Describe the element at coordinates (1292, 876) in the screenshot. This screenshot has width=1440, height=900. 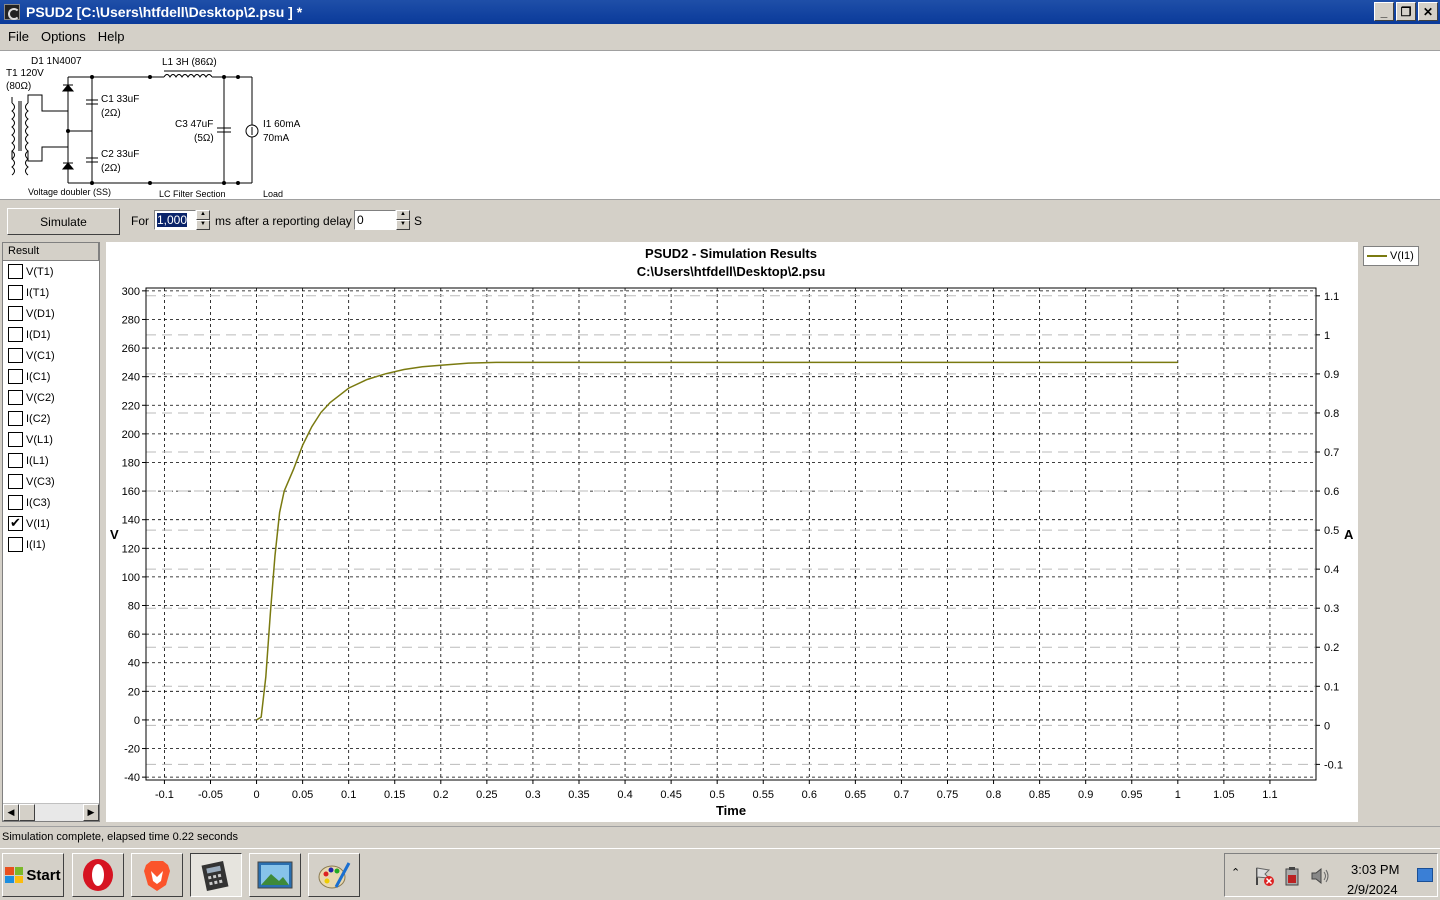
I see `power-icon` at that location.